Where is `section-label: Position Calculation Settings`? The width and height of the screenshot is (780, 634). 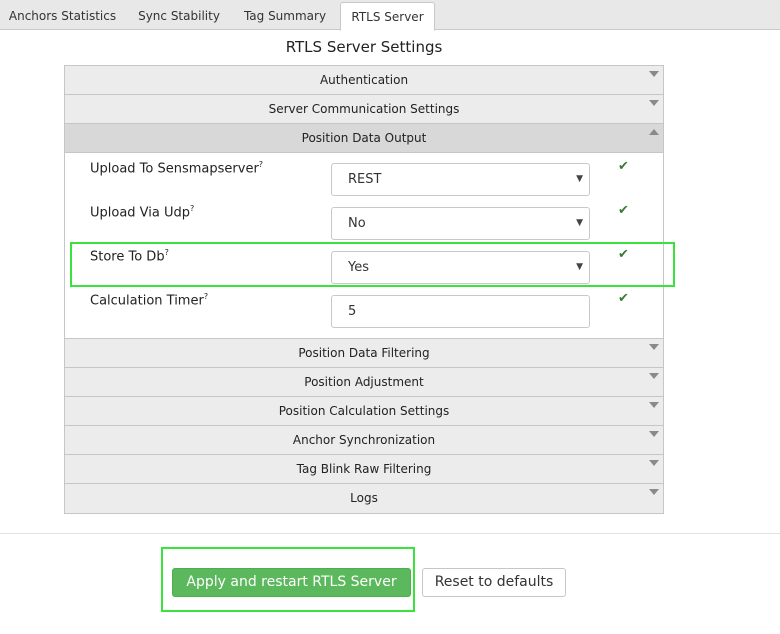
section-label: Position Calculation Settings is located at coordinates (364, 411).